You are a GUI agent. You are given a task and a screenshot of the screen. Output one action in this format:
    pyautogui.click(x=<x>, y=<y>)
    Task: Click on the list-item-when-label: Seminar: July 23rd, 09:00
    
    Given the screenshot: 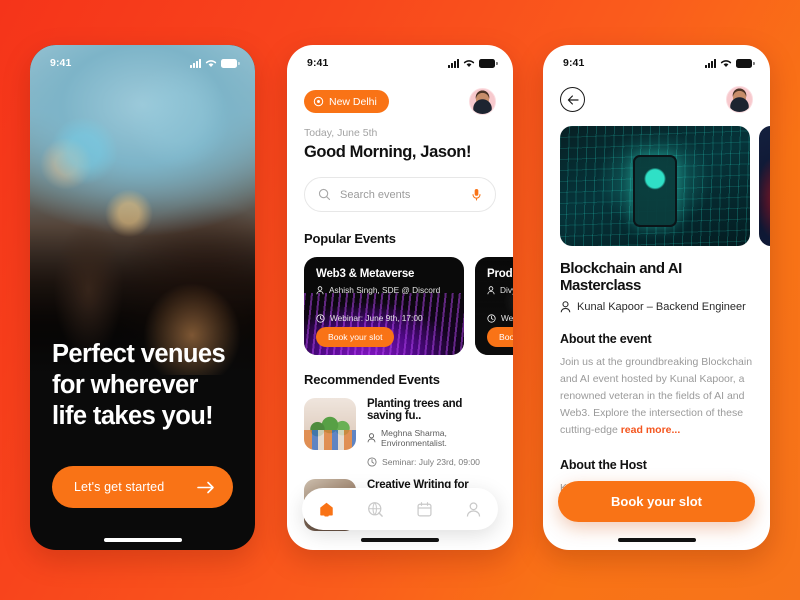 What is the action you would take?
    pyautogui.click(x=431, y=462)
    